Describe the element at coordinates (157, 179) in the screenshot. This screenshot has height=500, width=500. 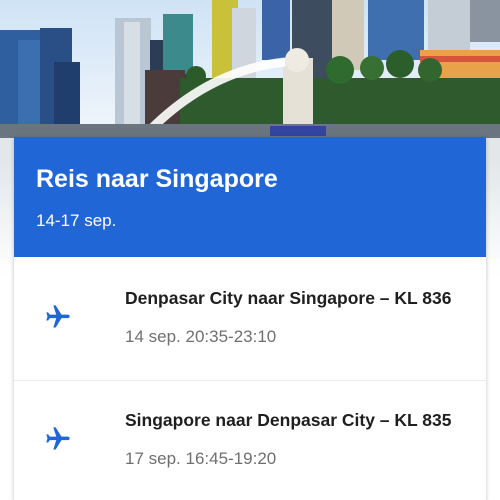
I see `trip-title: Reis naar Singapore` at that location.